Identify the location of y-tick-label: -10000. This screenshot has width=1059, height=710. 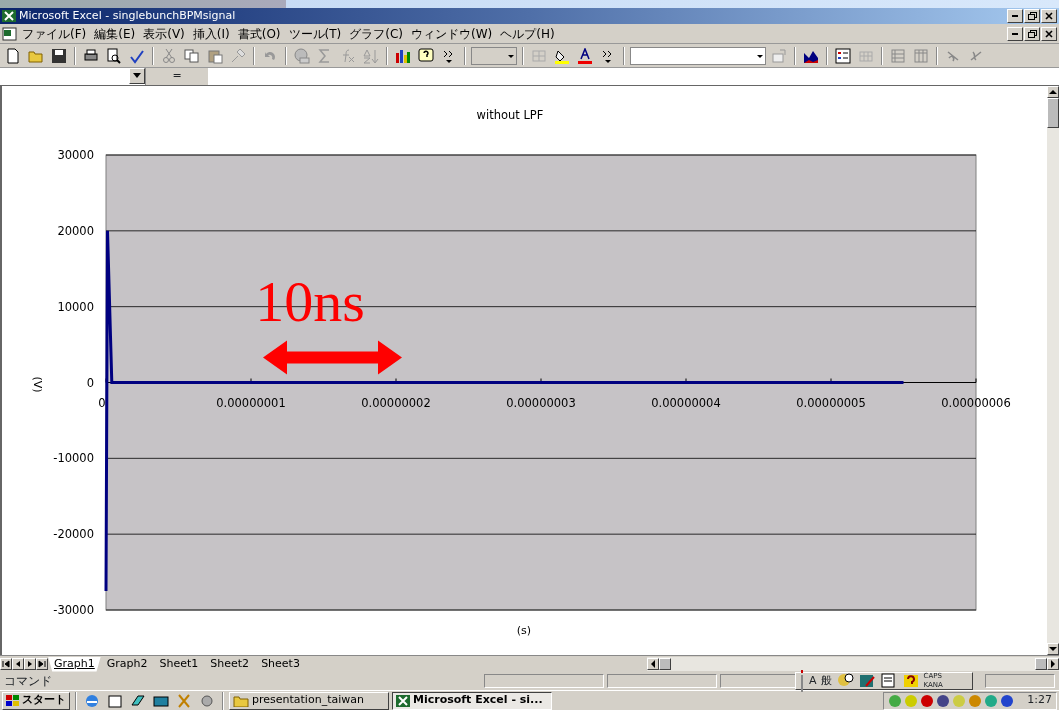
(73, 458).